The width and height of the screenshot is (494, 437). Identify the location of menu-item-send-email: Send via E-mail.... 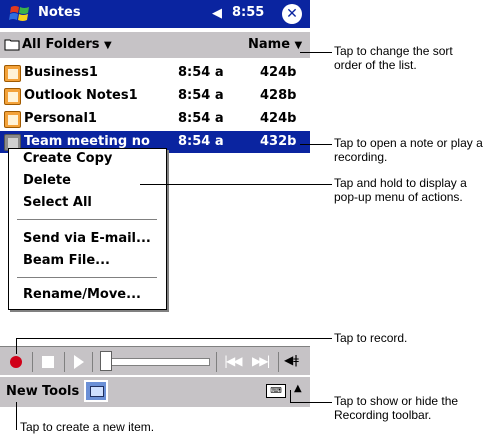
(87, 238).